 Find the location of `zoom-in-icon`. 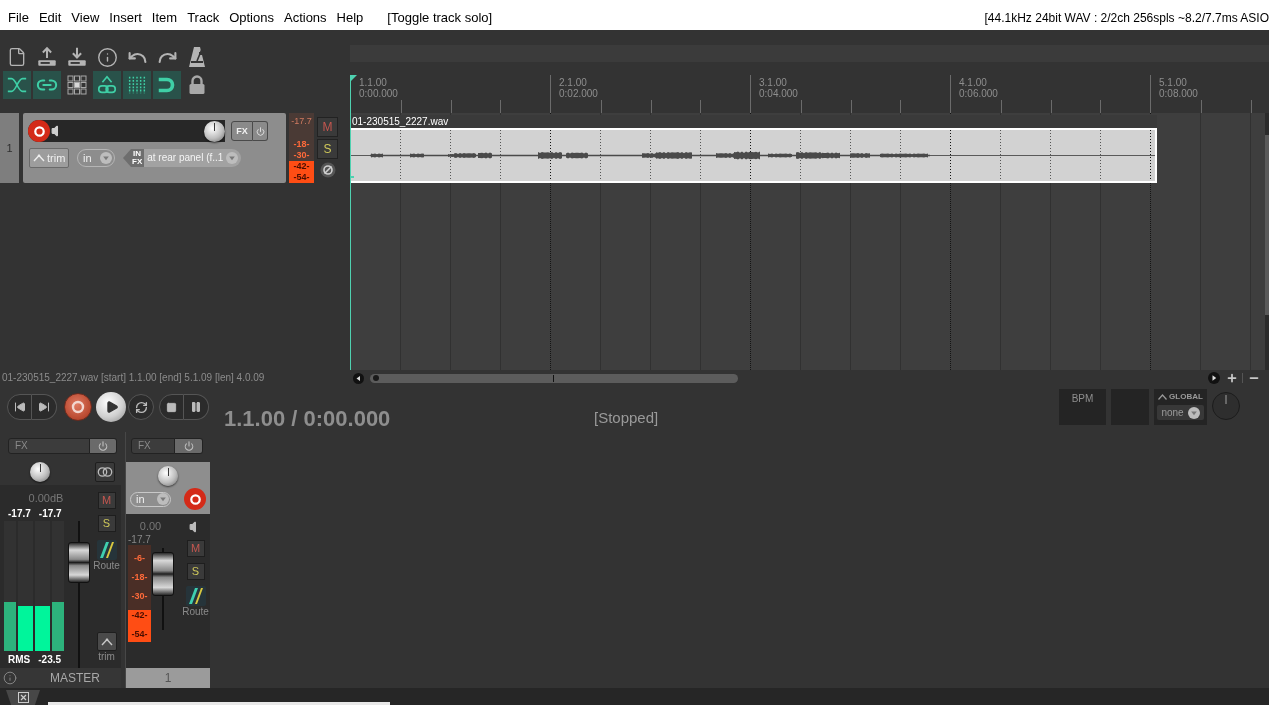

zoom-in-icon is located at coordinates (1232, 378).